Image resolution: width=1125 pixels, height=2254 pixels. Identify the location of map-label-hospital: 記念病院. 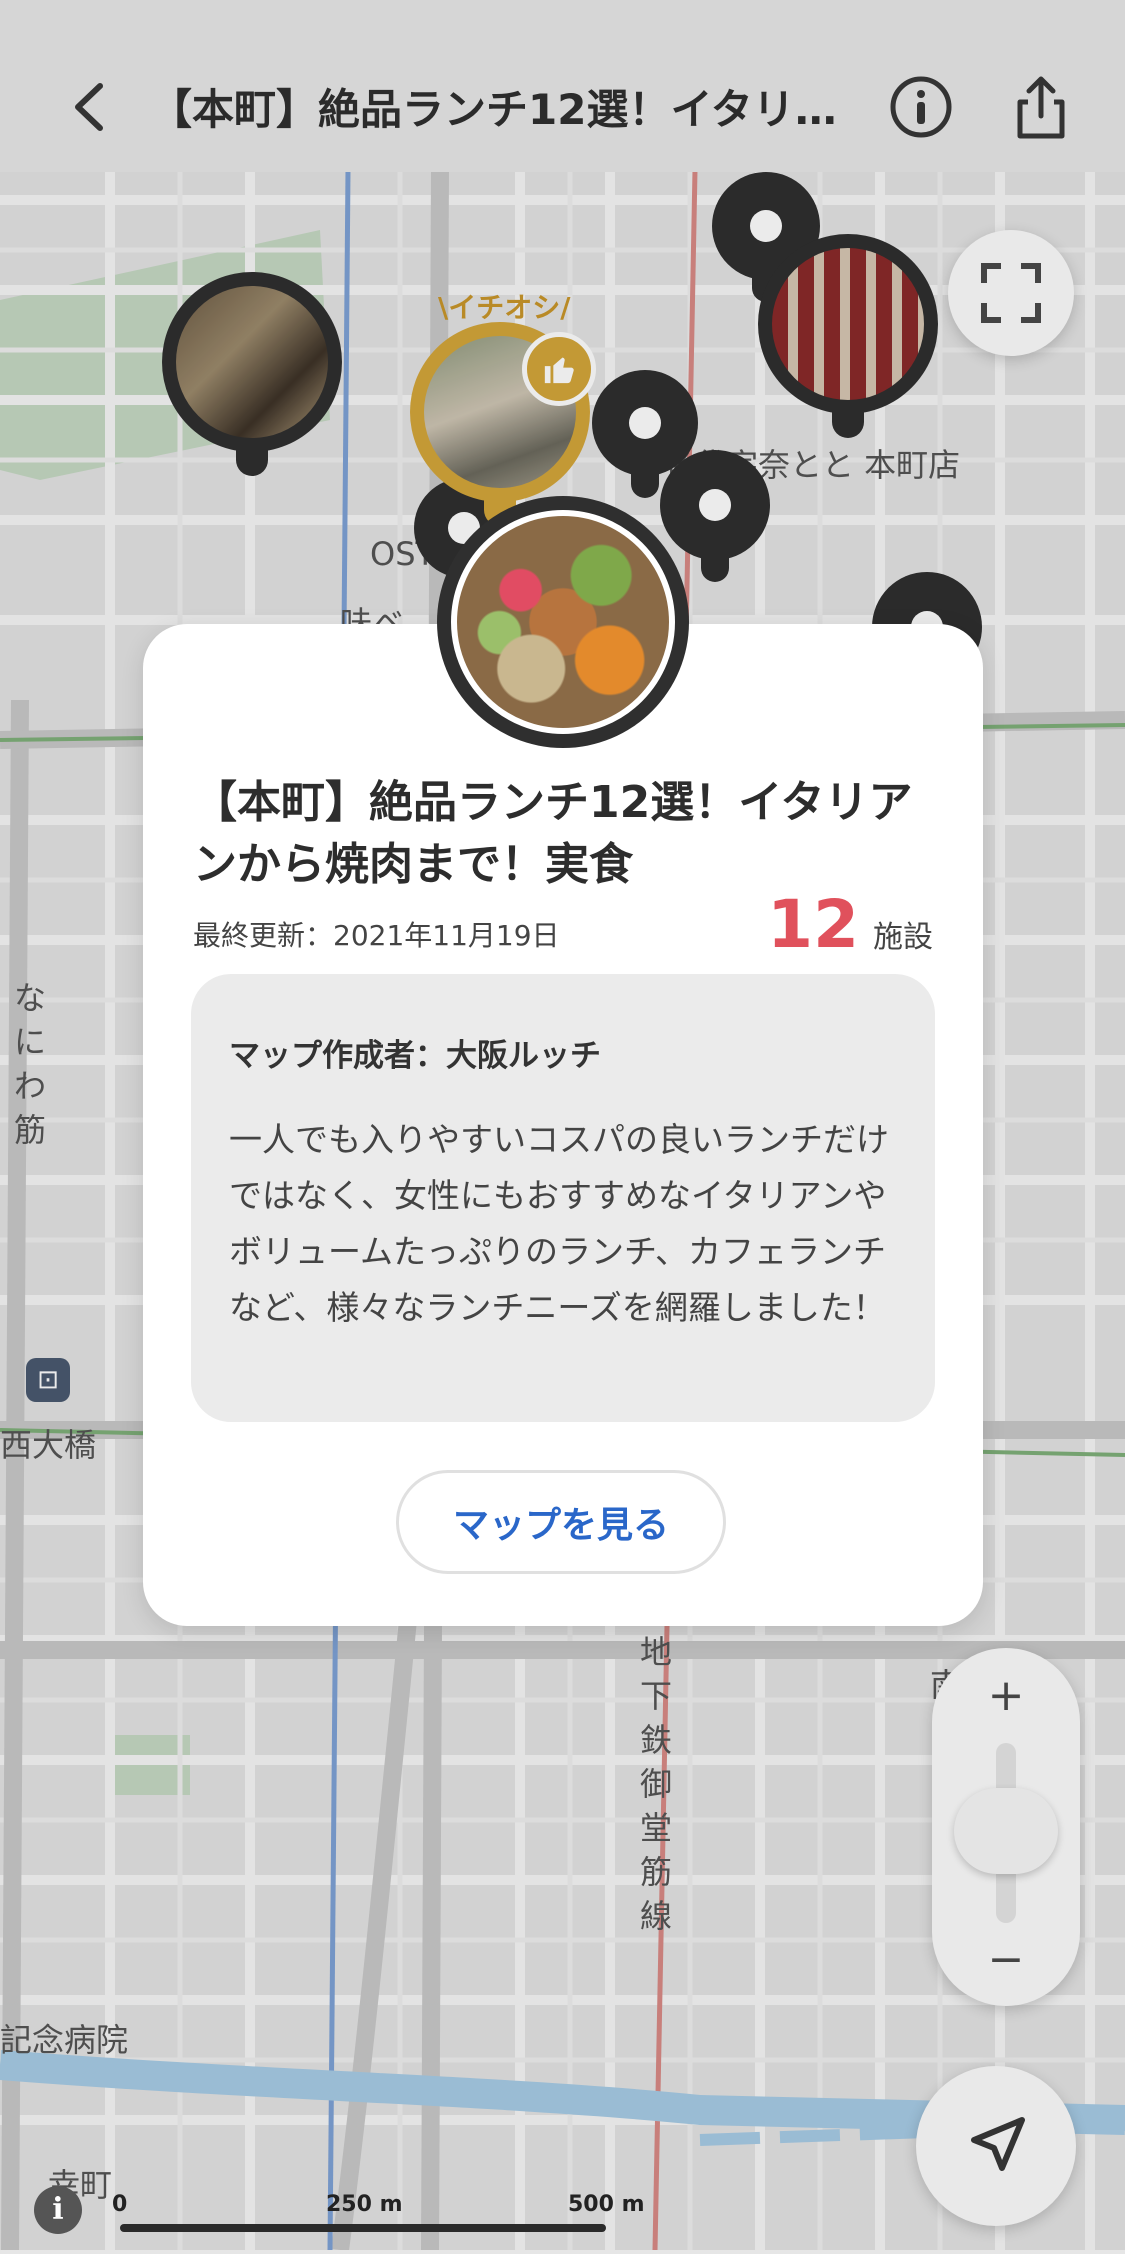
(64, 2040).